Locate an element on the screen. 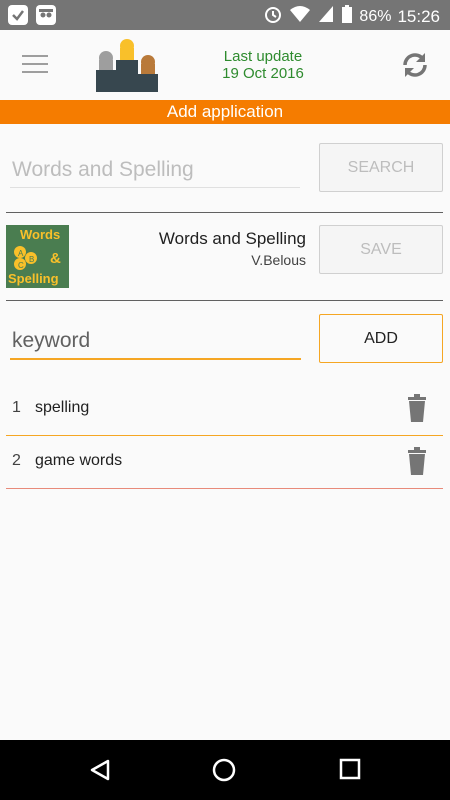 The width and height of the screenshot is (450, 800). add-application-banner: Add application is located at coordinates (225, 112).